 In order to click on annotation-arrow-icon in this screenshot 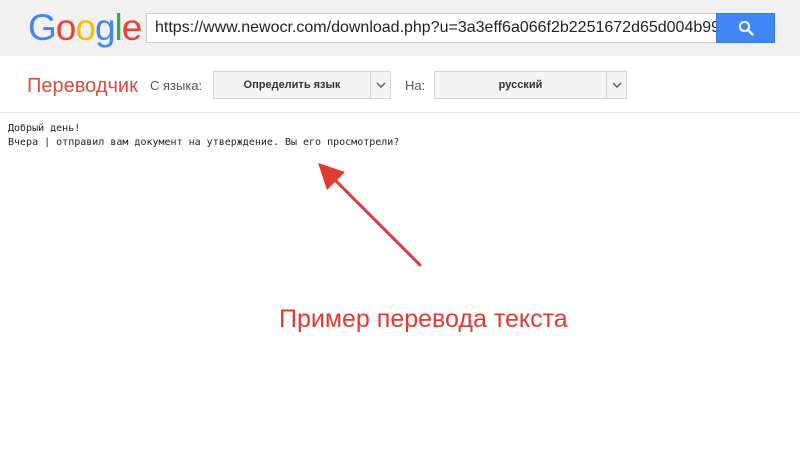, I will do `click(370, 215)`.